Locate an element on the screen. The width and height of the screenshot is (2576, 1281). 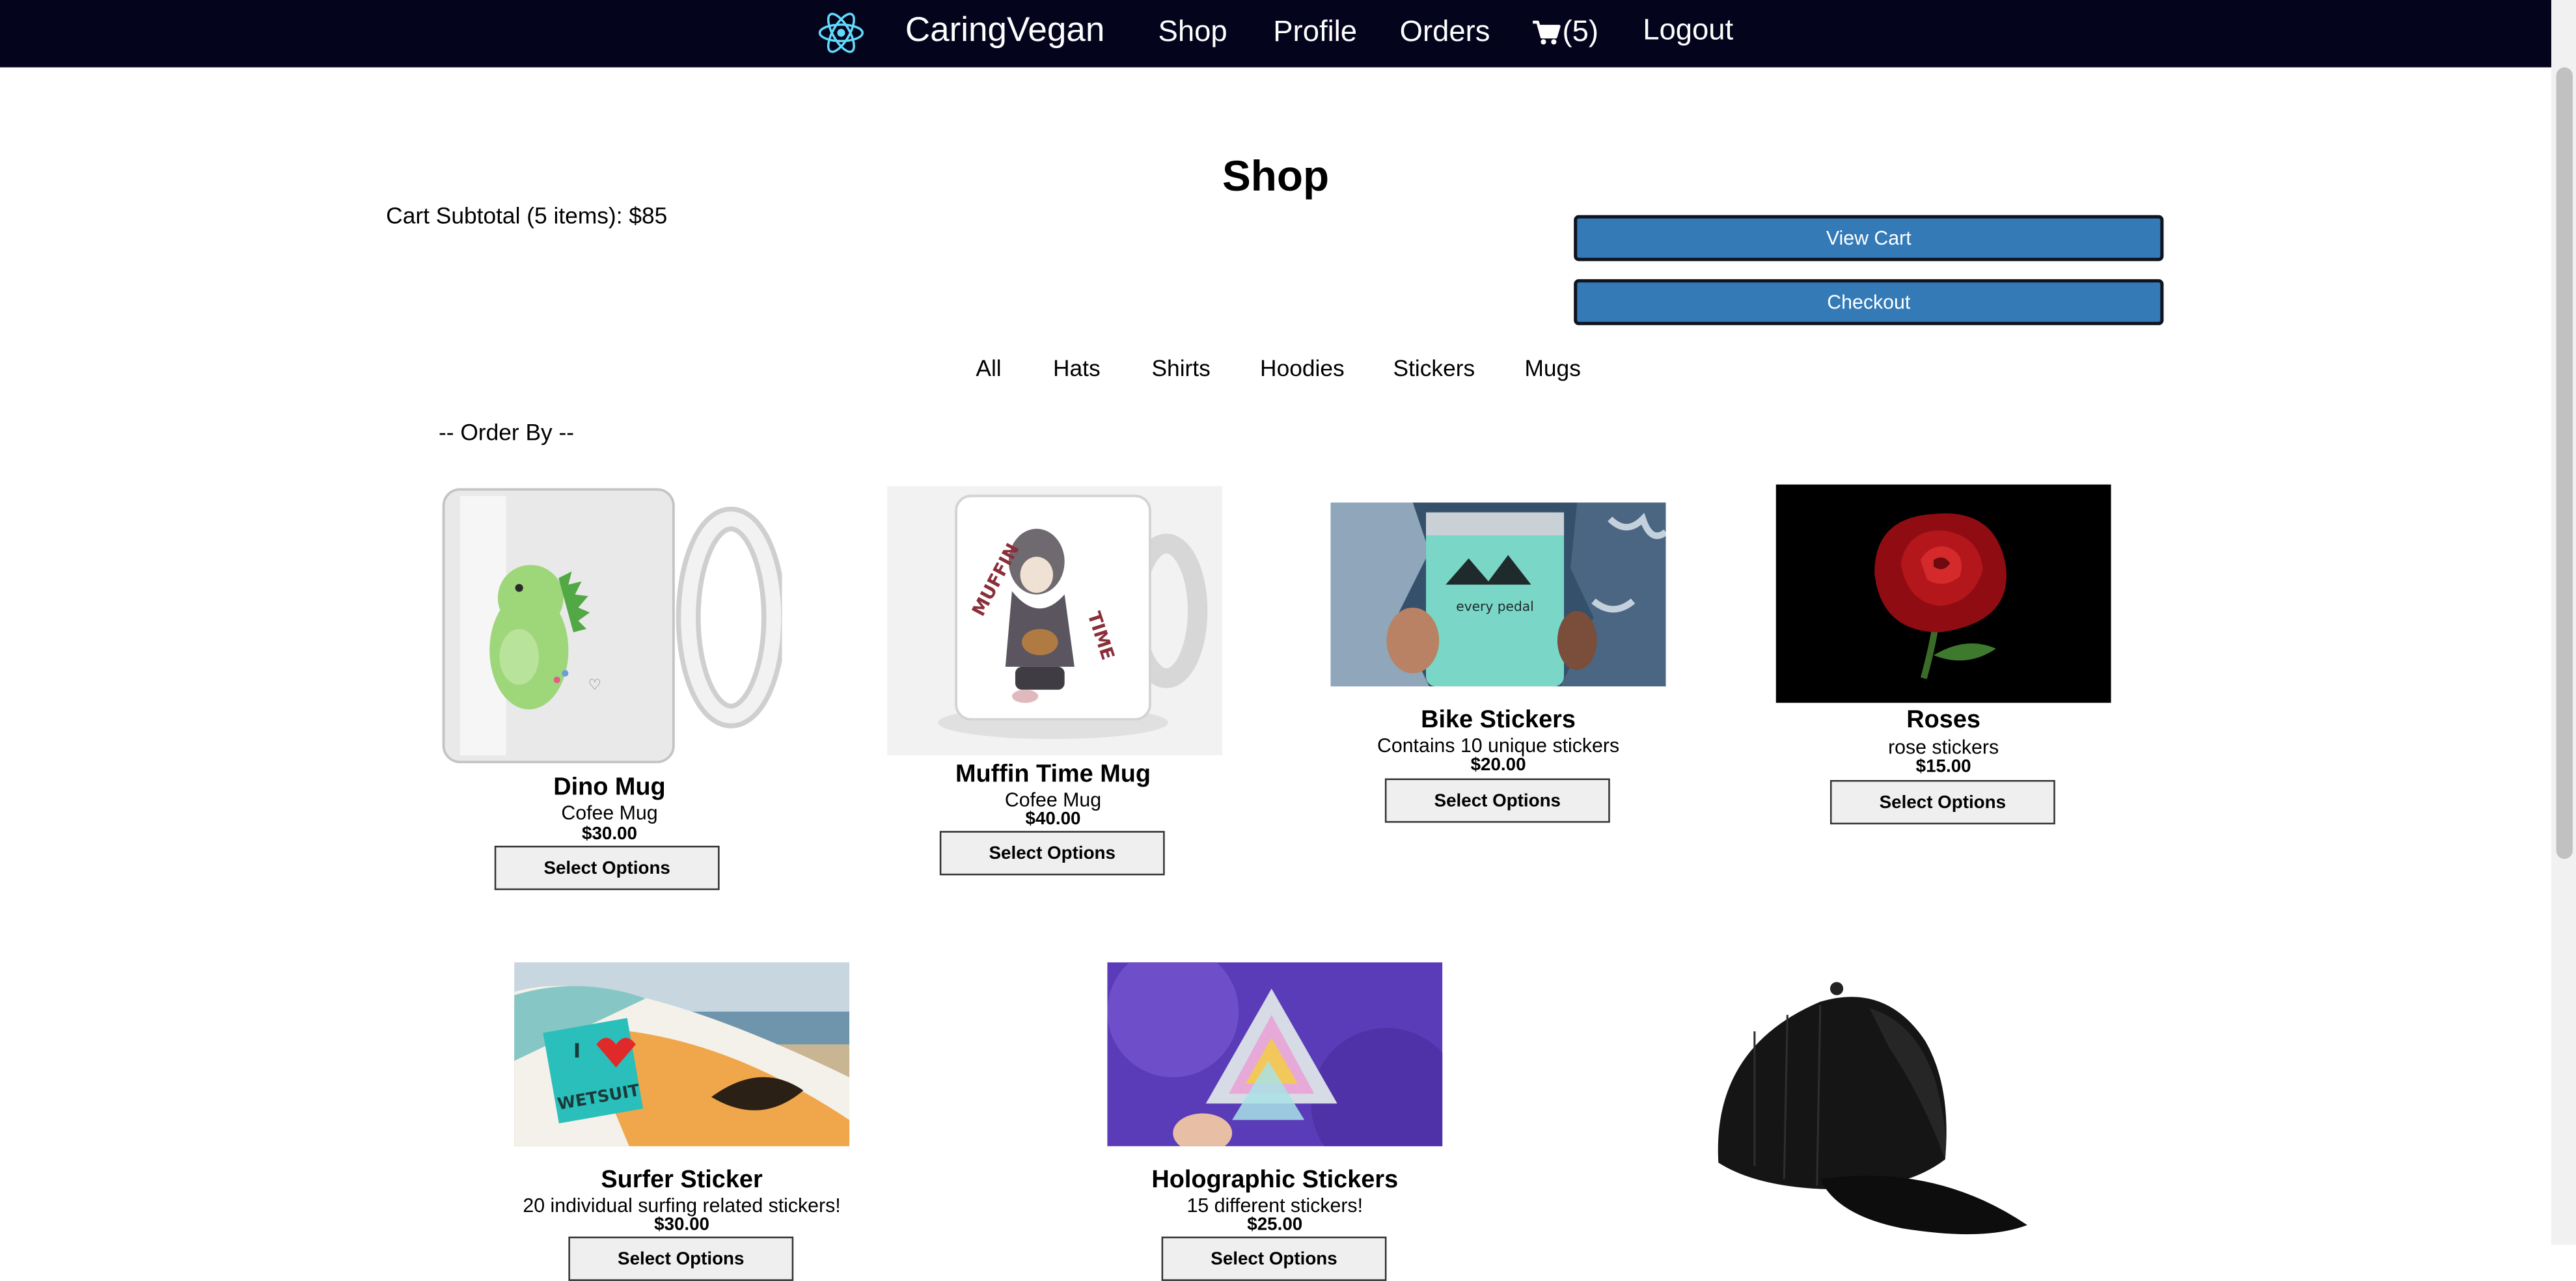
product-name: Muffin Time Mug is located at coordinates (1053, 774).